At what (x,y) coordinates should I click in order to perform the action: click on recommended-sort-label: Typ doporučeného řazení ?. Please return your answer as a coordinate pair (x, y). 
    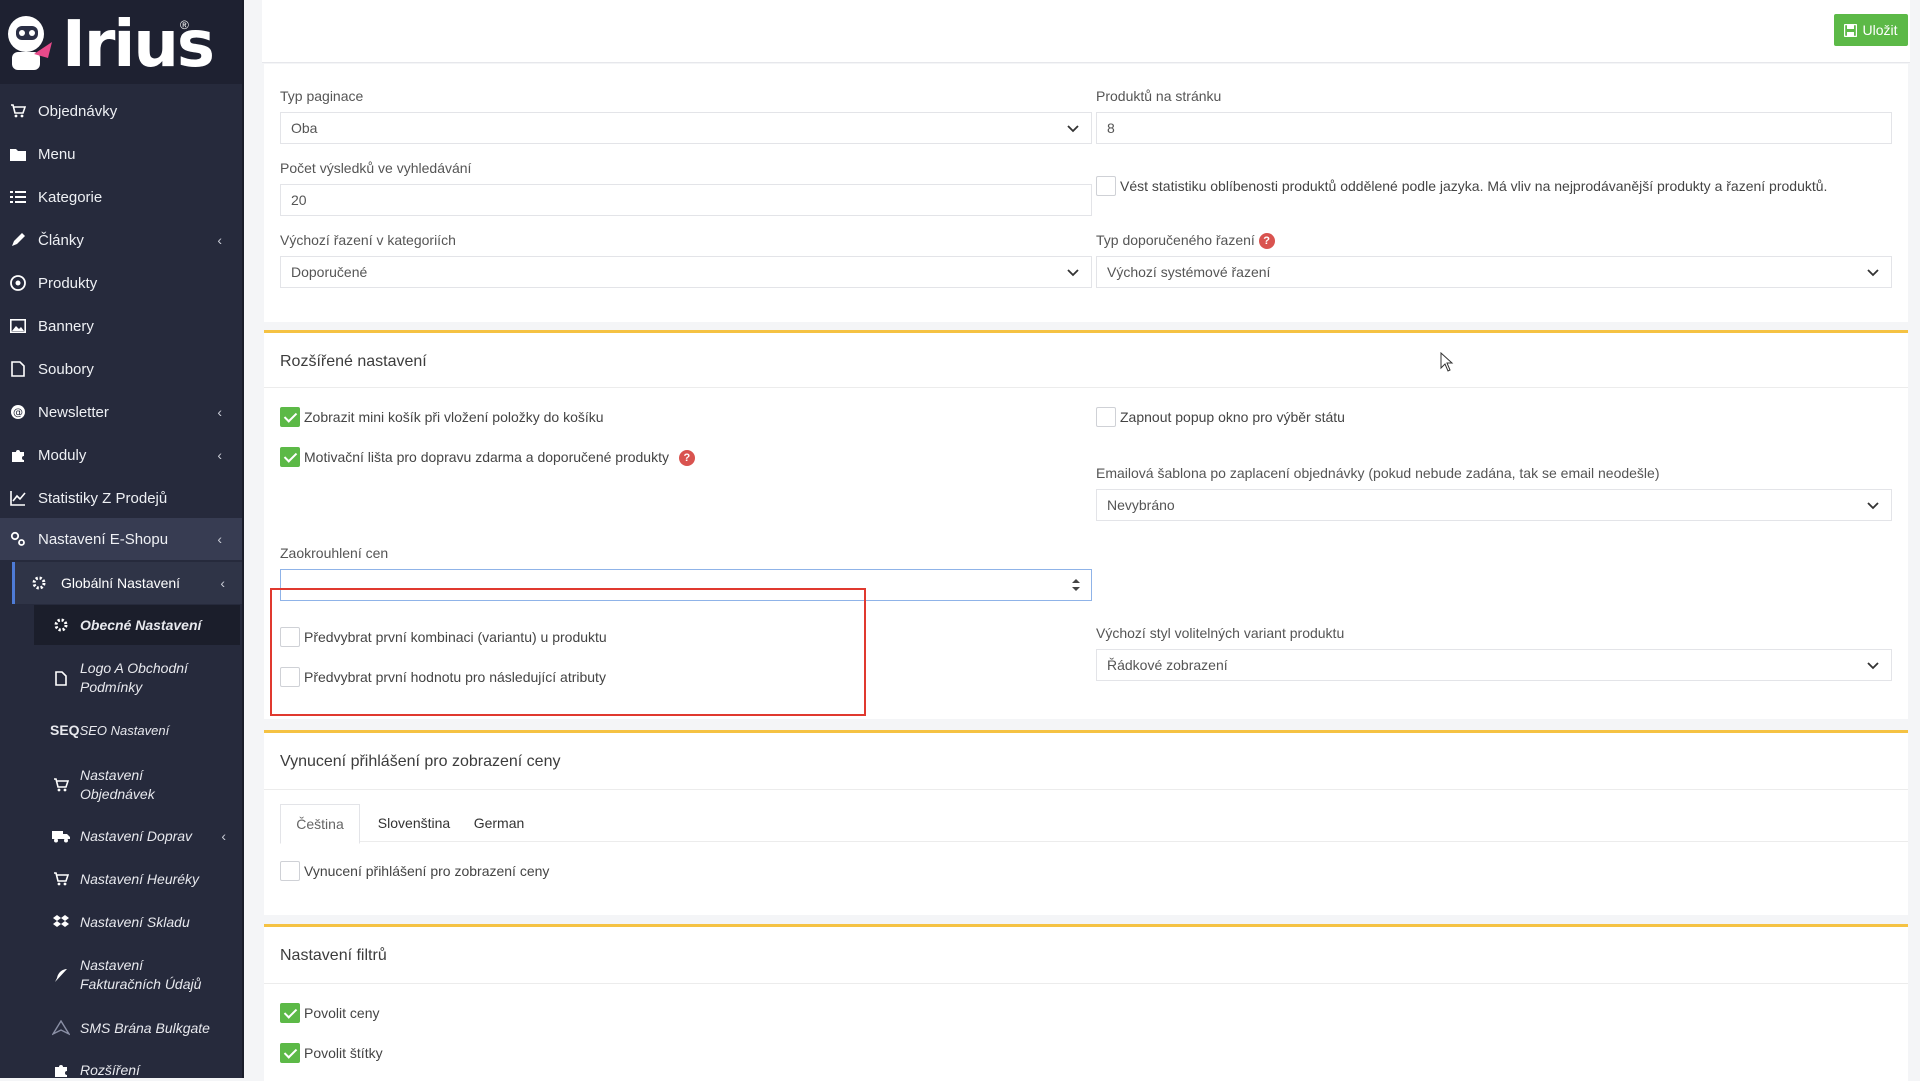
    Looking at the image, I should click on (1185, 241).